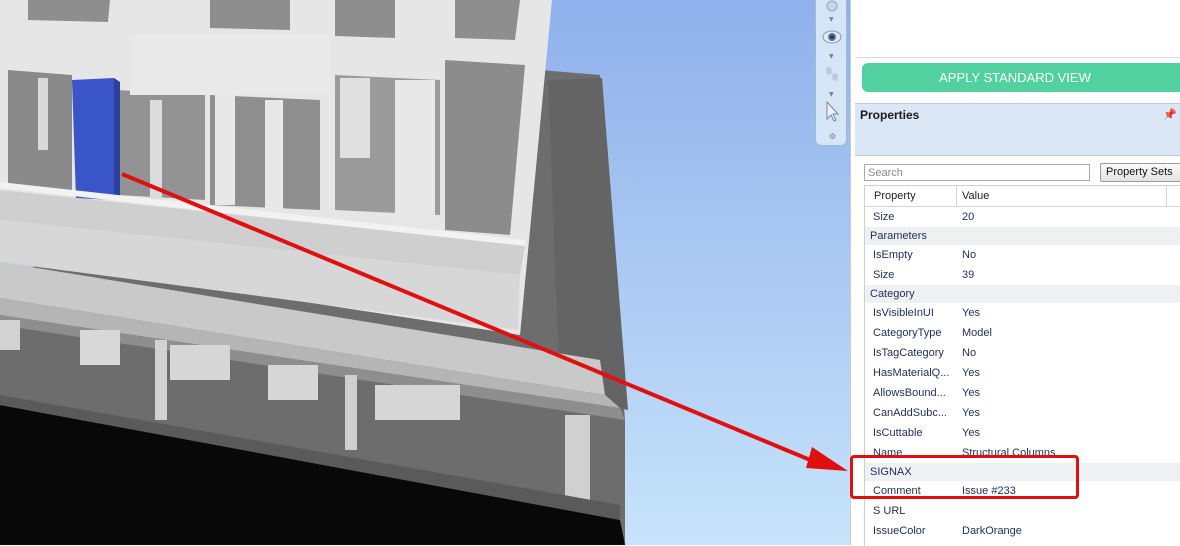  Describe the element at coordinates (1022, 393) in the screenshot. I see `table-row: AllowsBound... Yes` at that location.